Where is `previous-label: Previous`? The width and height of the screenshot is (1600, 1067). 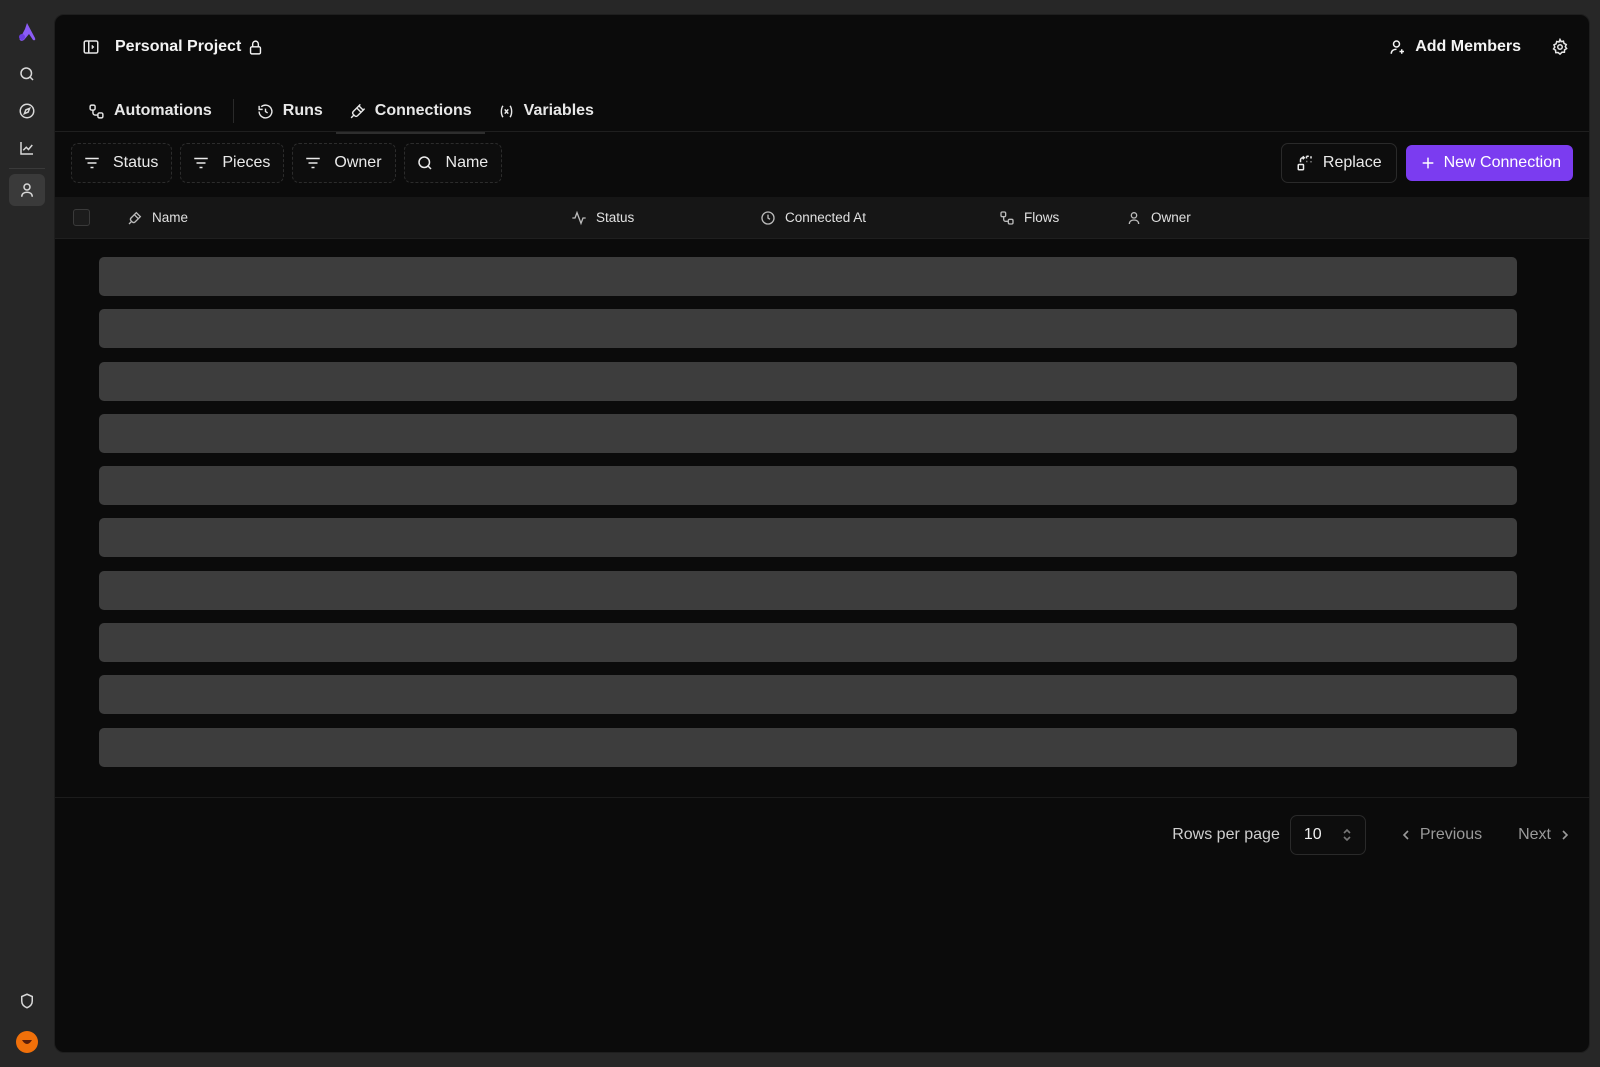 previous-label: Previous is located at coordinates (1451, 834).